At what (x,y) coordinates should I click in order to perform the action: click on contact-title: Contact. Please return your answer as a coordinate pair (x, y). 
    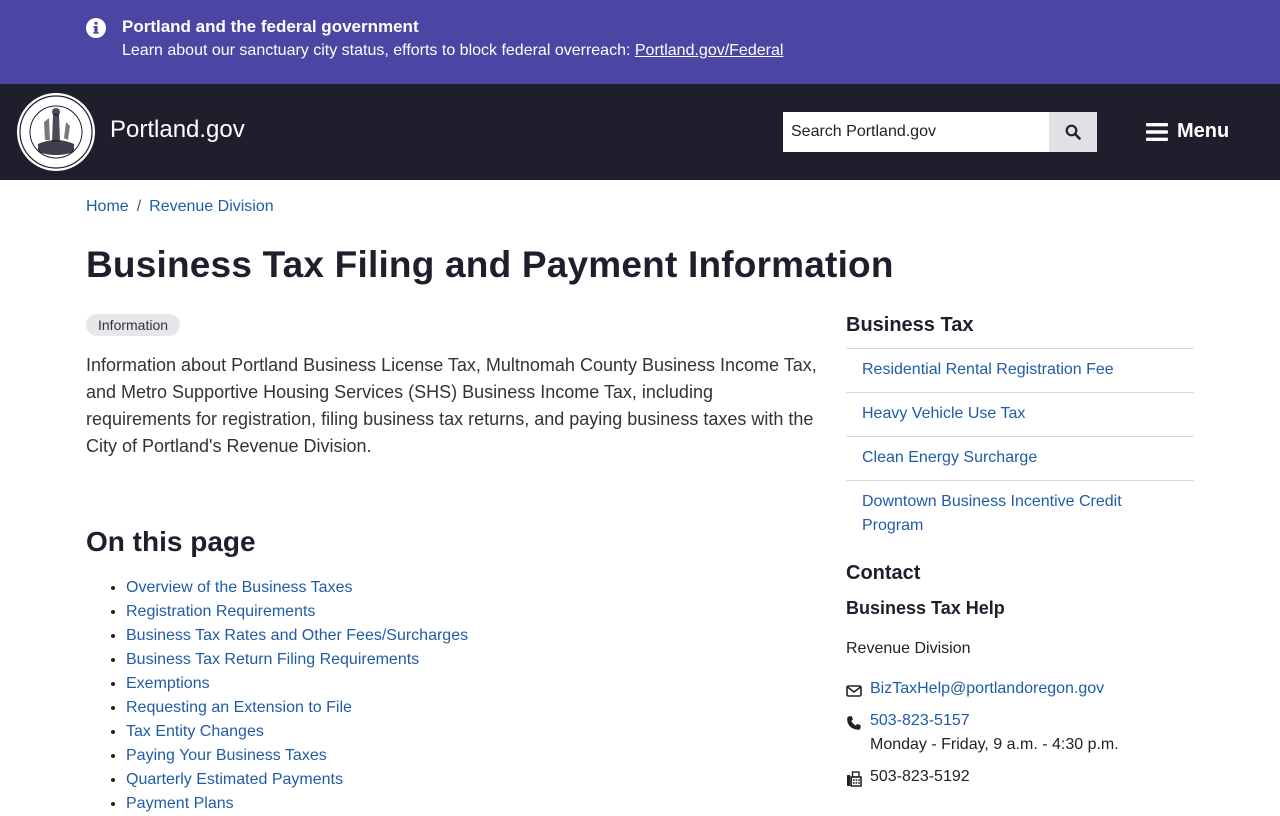
    Looking at the image, I should click on (883, 573).